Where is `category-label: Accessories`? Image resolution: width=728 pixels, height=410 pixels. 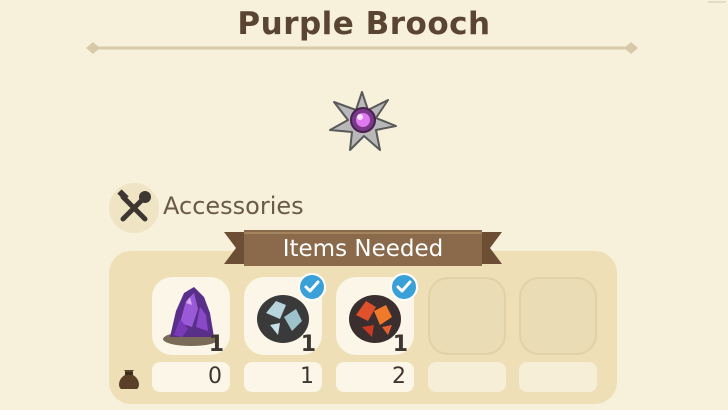 category-label: Accessories is located at coordinates (233, 206).